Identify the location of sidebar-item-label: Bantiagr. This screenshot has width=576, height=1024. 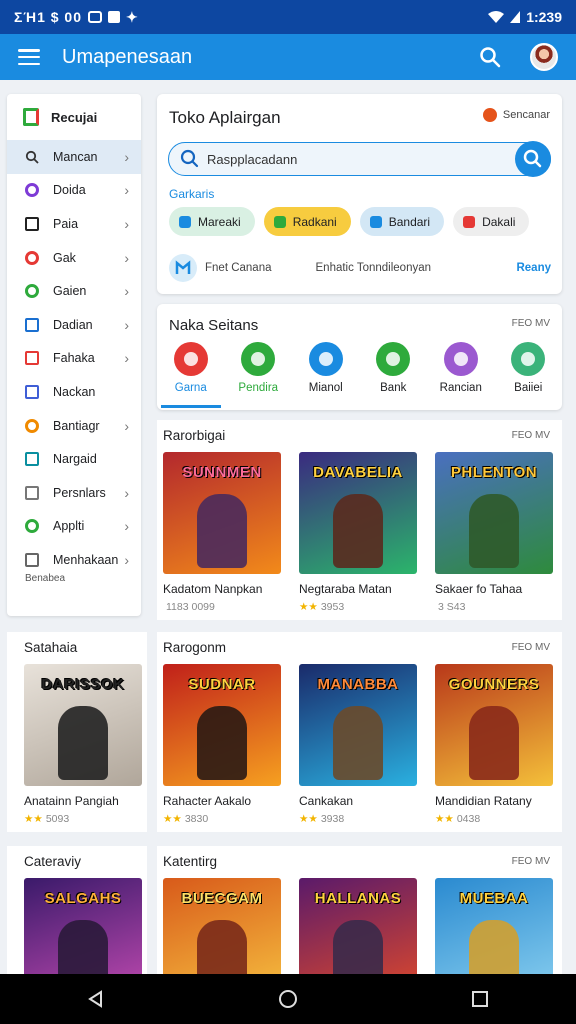
(76, 425).